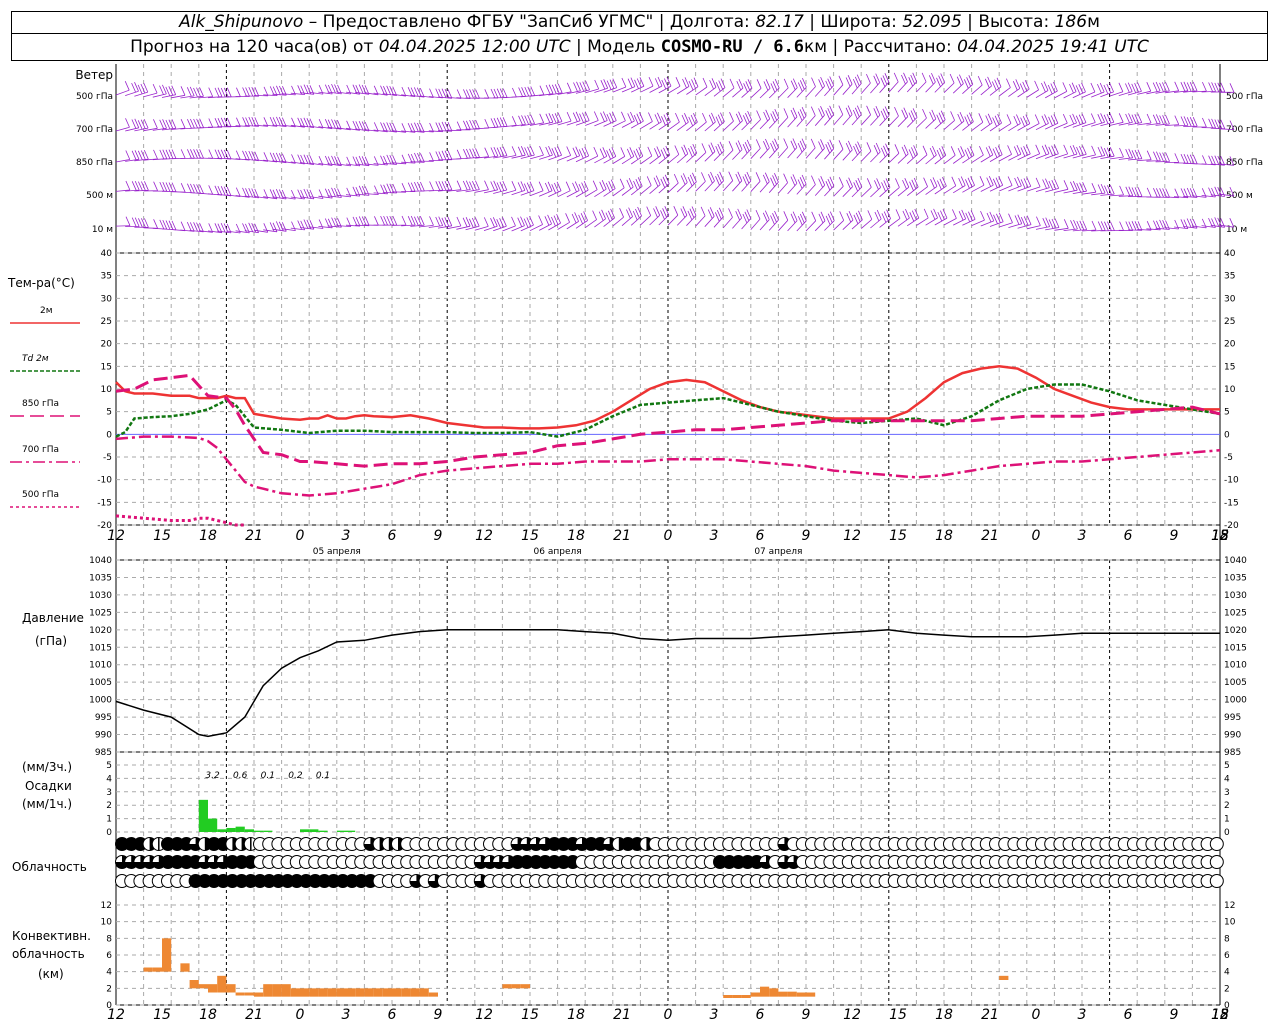  I want to click on cloud-cover-symbol, so click(1216, 844).